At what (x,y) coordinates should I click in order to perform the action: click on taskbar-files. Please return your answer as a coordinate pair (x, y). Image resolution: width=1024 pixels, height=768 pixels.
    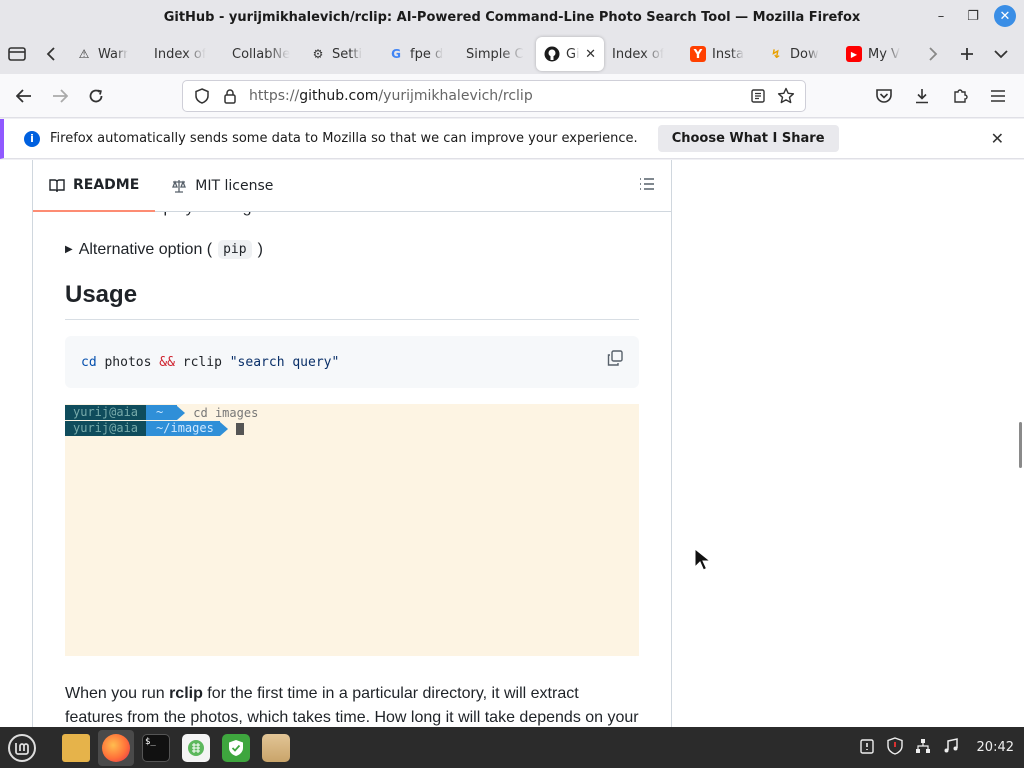
    Looking at the image, I should click on (76, 748).